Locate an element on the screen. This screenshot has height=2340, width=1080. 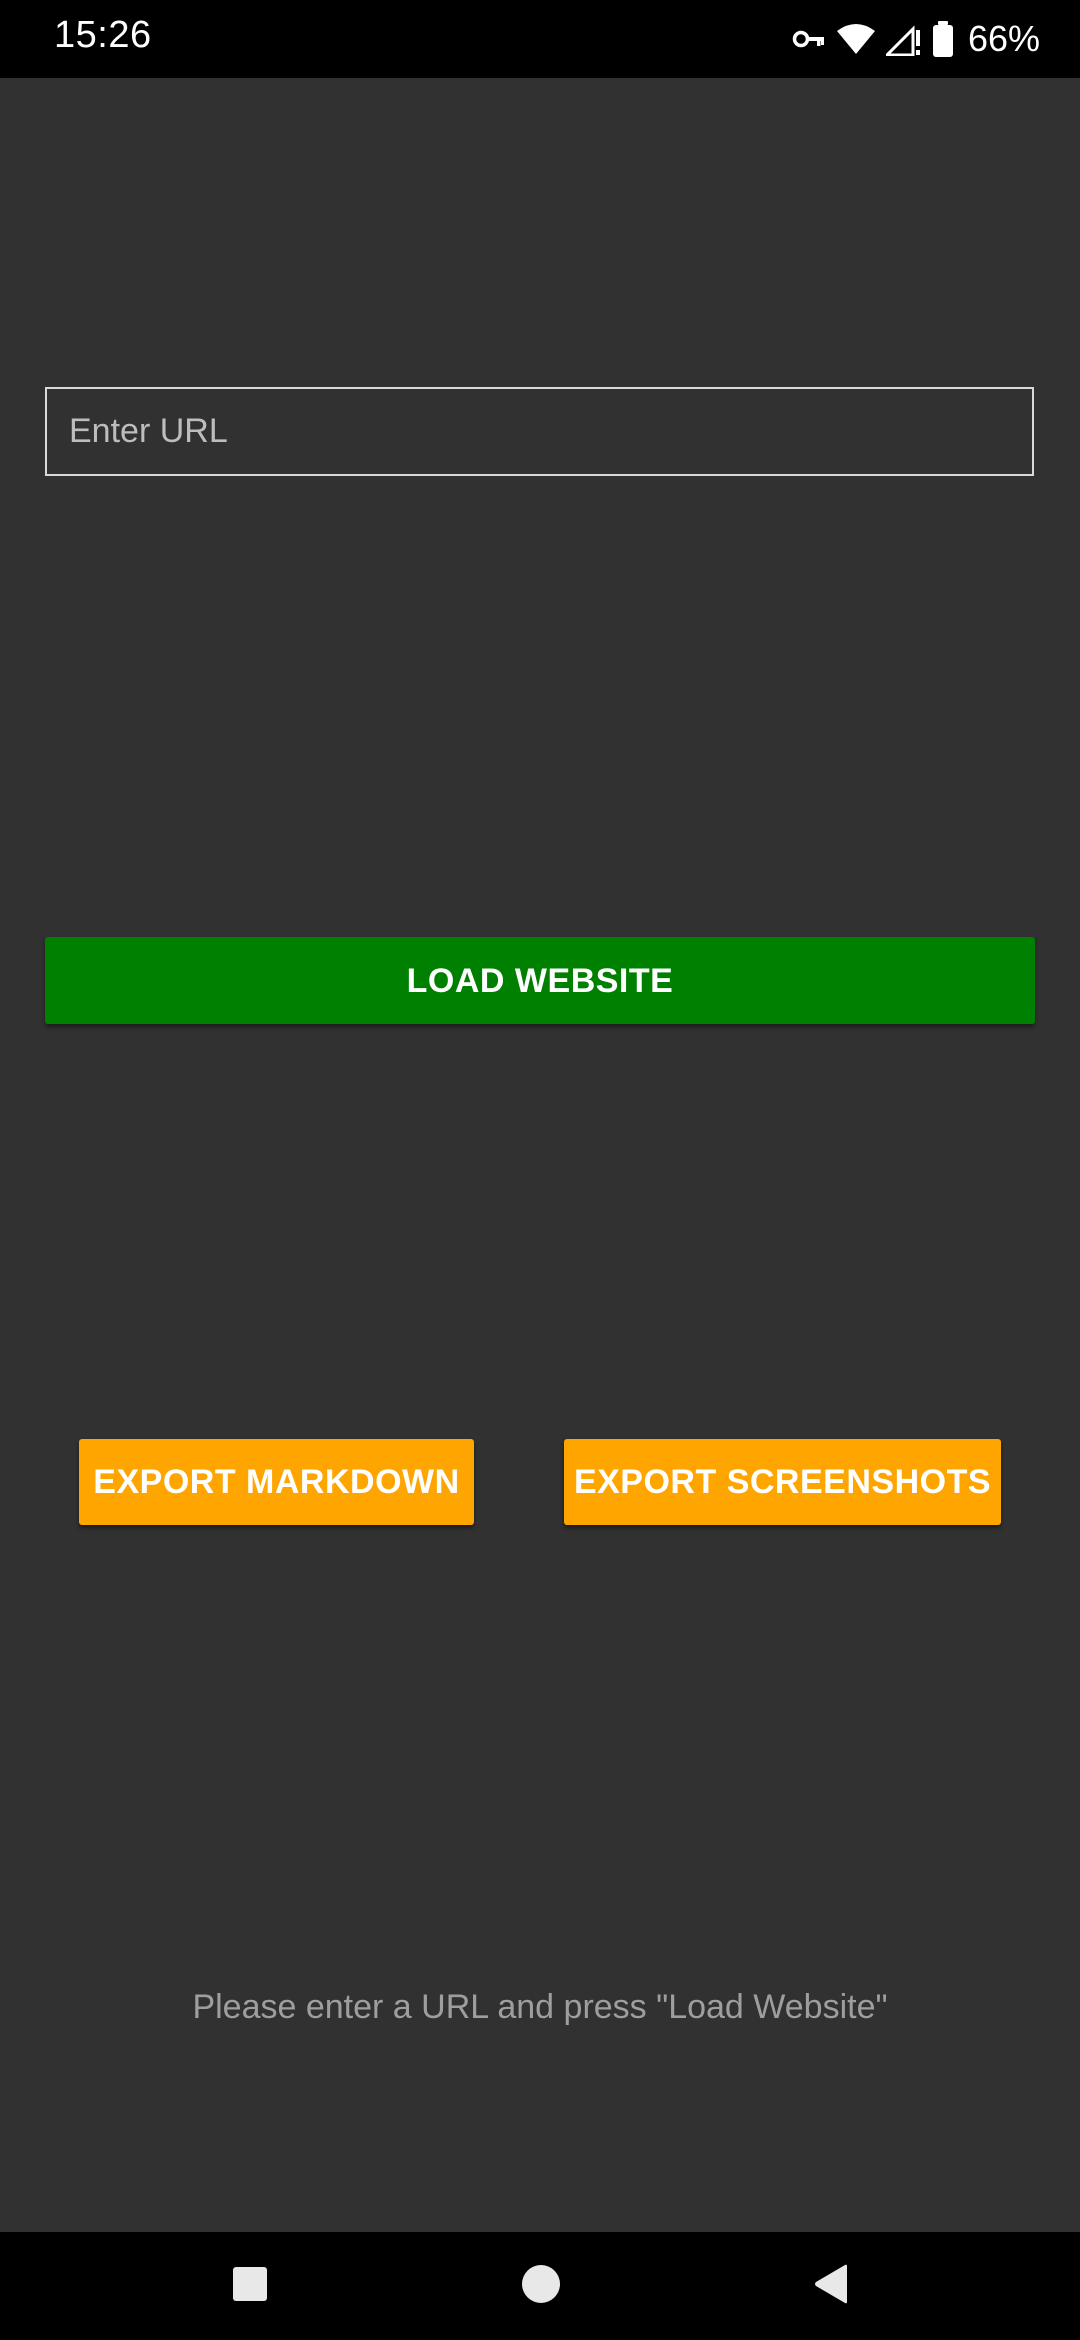
back-icon is located at coordinates (831, 2286).